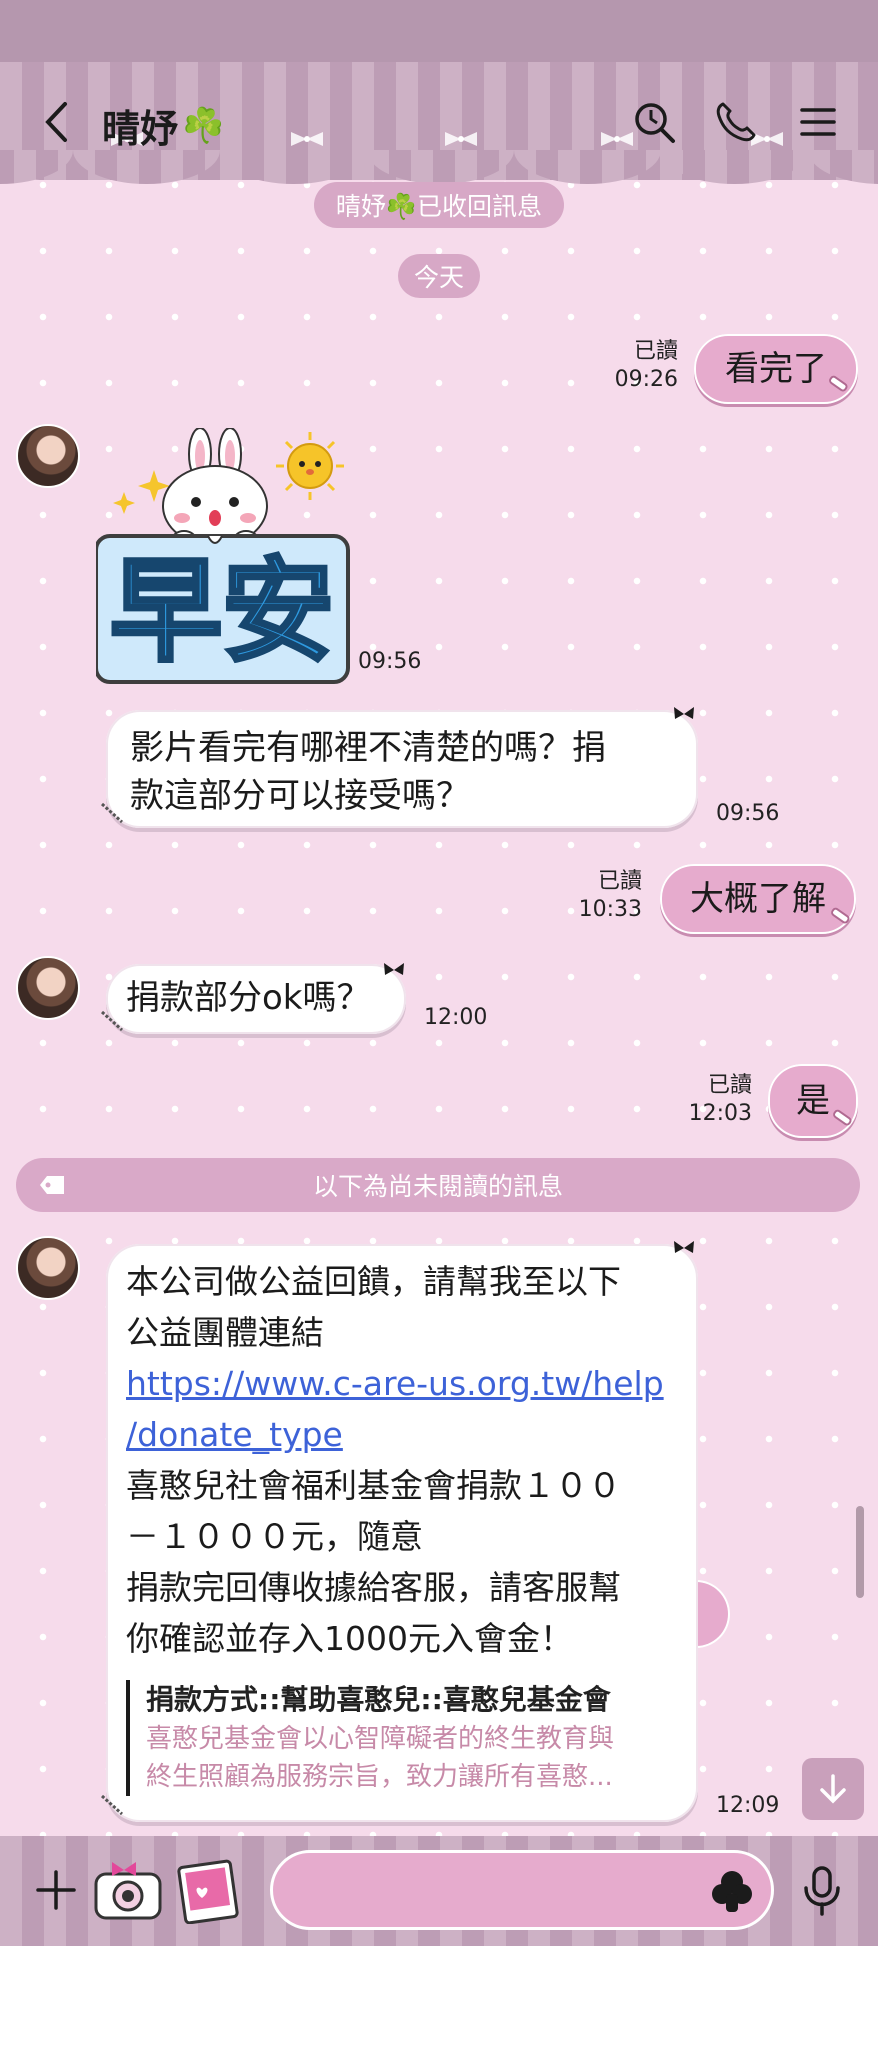 This screenshot has height=2048, width=878. Describe the element at coordinates (716, 1100) in the screenshot. I see `message-meta: 已讀 12:03` at that location.